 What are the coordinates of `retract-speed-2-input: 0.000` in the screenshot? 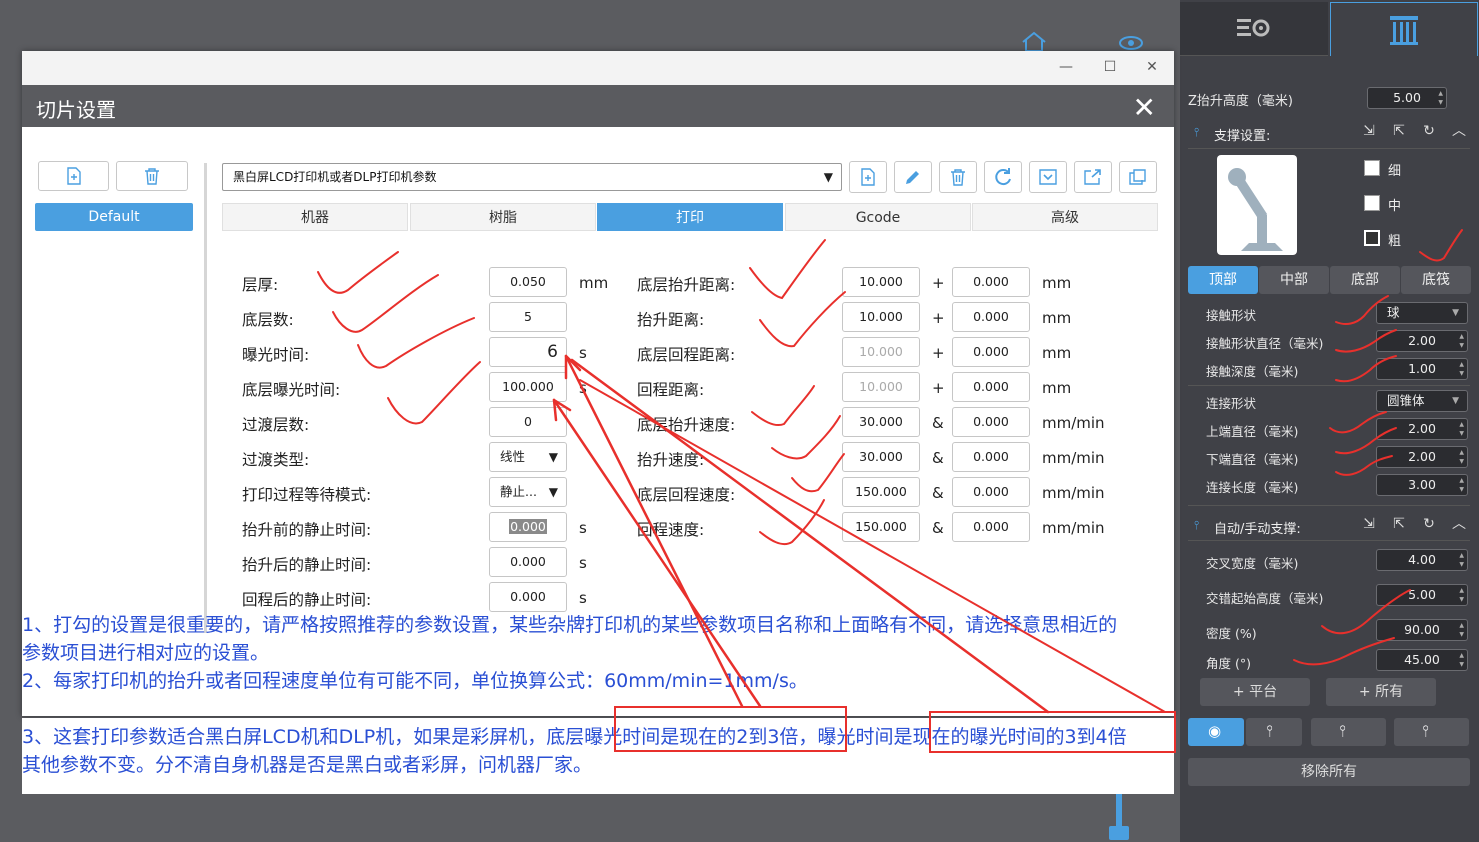 It's located at (991, 527).